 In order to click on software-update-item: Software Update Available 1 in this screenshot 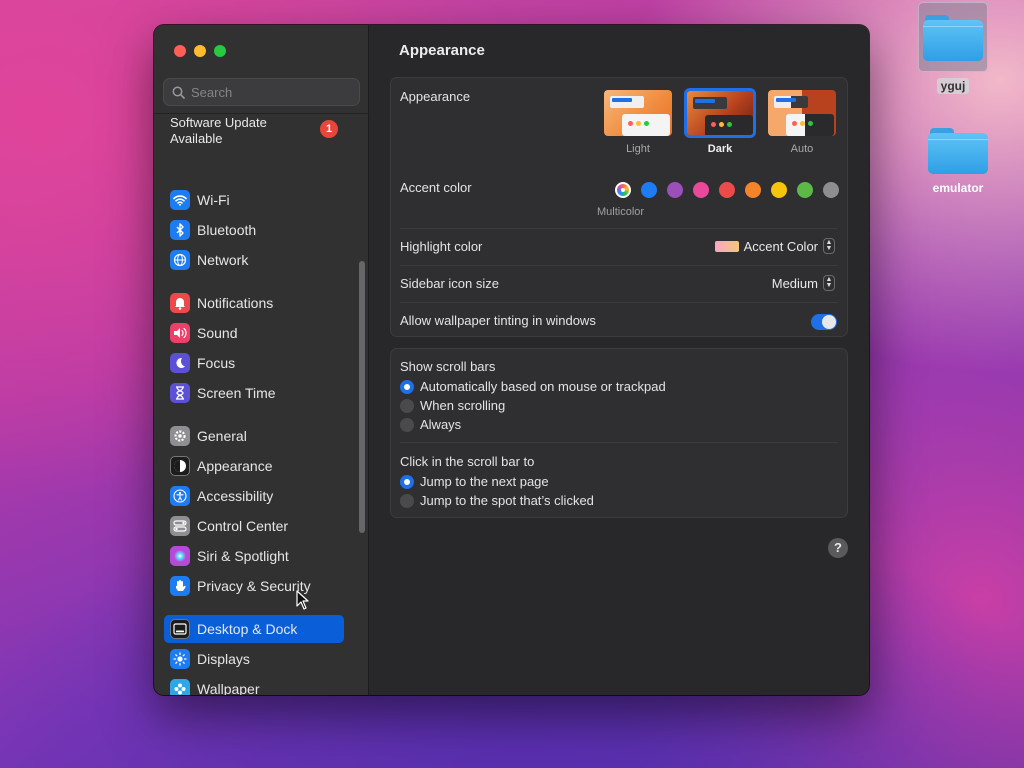, I will do `click(265, 131)`.